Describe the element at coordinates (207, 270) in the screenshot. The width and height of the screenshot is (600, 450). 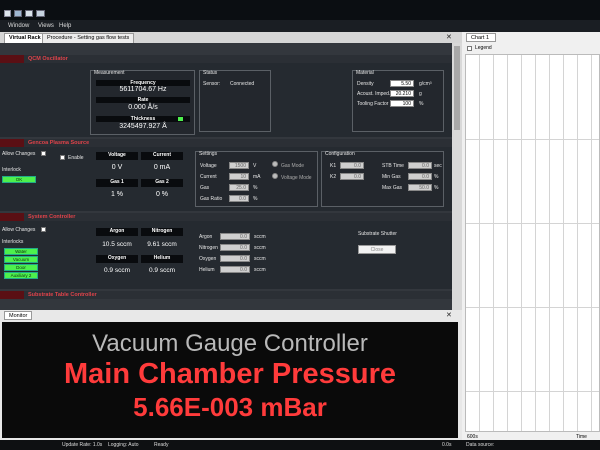
I see `set-helium-label: Helium` at that location.